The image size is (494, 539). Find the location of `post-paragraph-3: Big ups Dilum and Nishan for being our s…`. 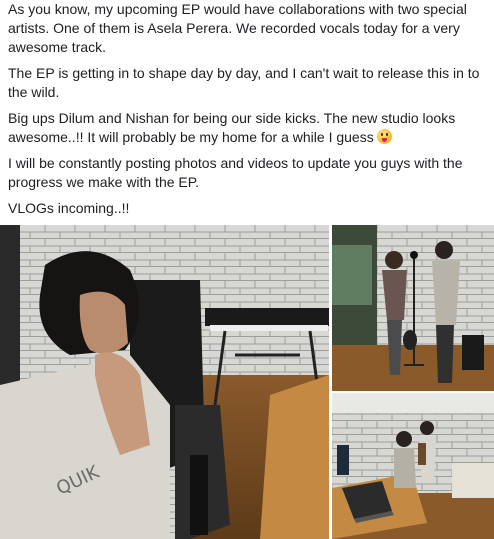

post-paragraph-3: Big ups Dilum and Nishan for being our s… is located at coordinates (249, 128).